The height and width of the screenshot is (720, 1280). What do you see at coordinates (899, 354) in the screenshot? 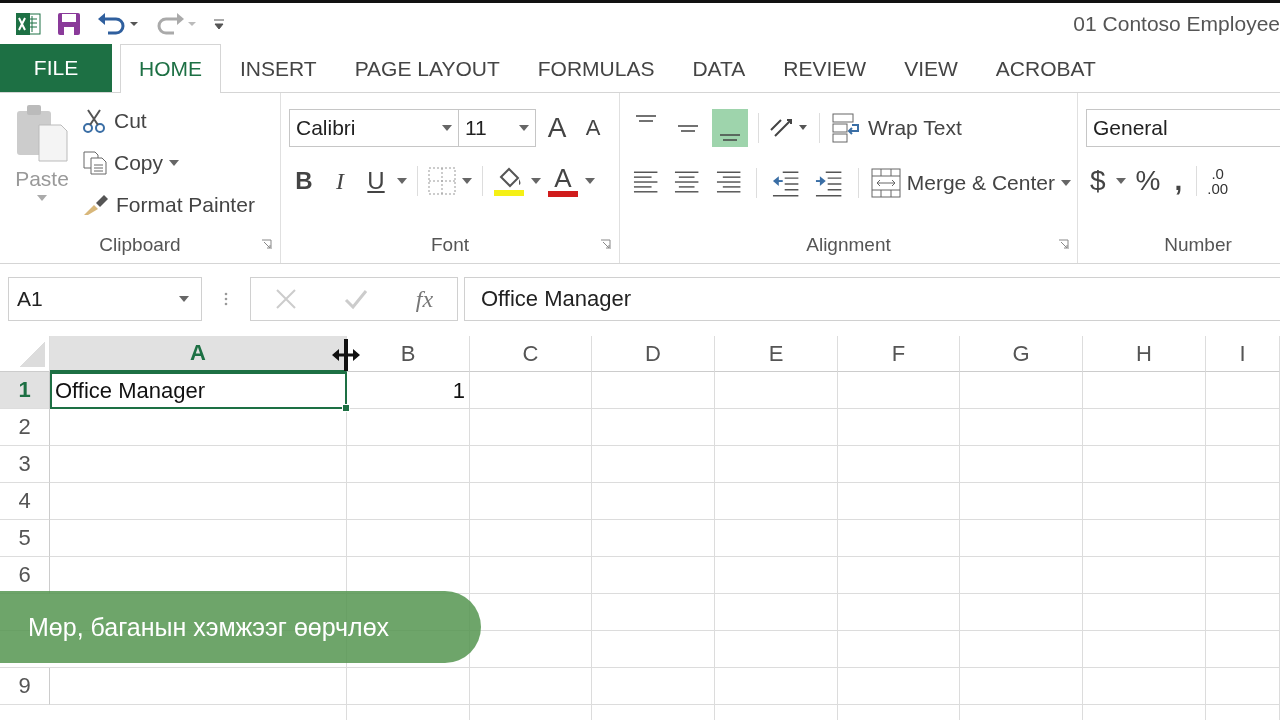
I see `column-header: F` at bounding box center [899, 354].